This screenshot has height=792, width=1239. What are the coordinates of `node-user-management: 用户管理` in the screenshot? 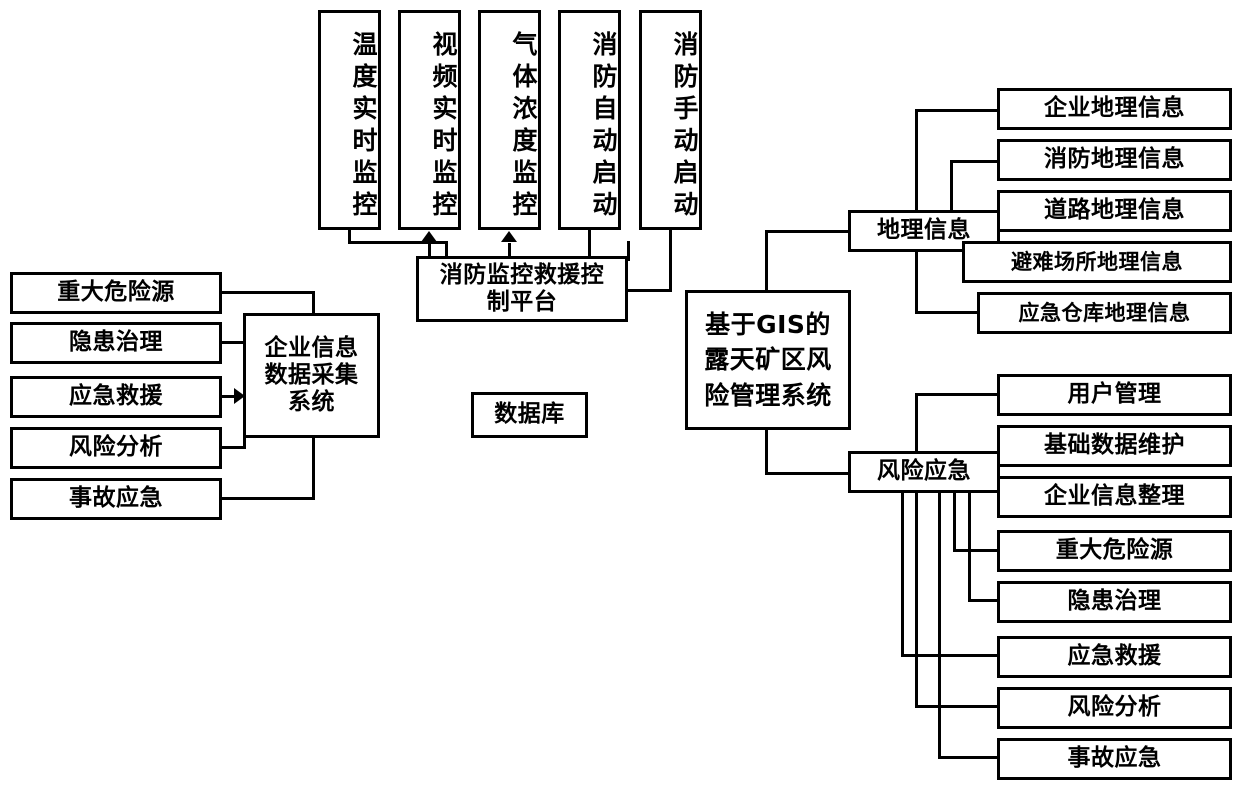 It's located at (1114, 395).